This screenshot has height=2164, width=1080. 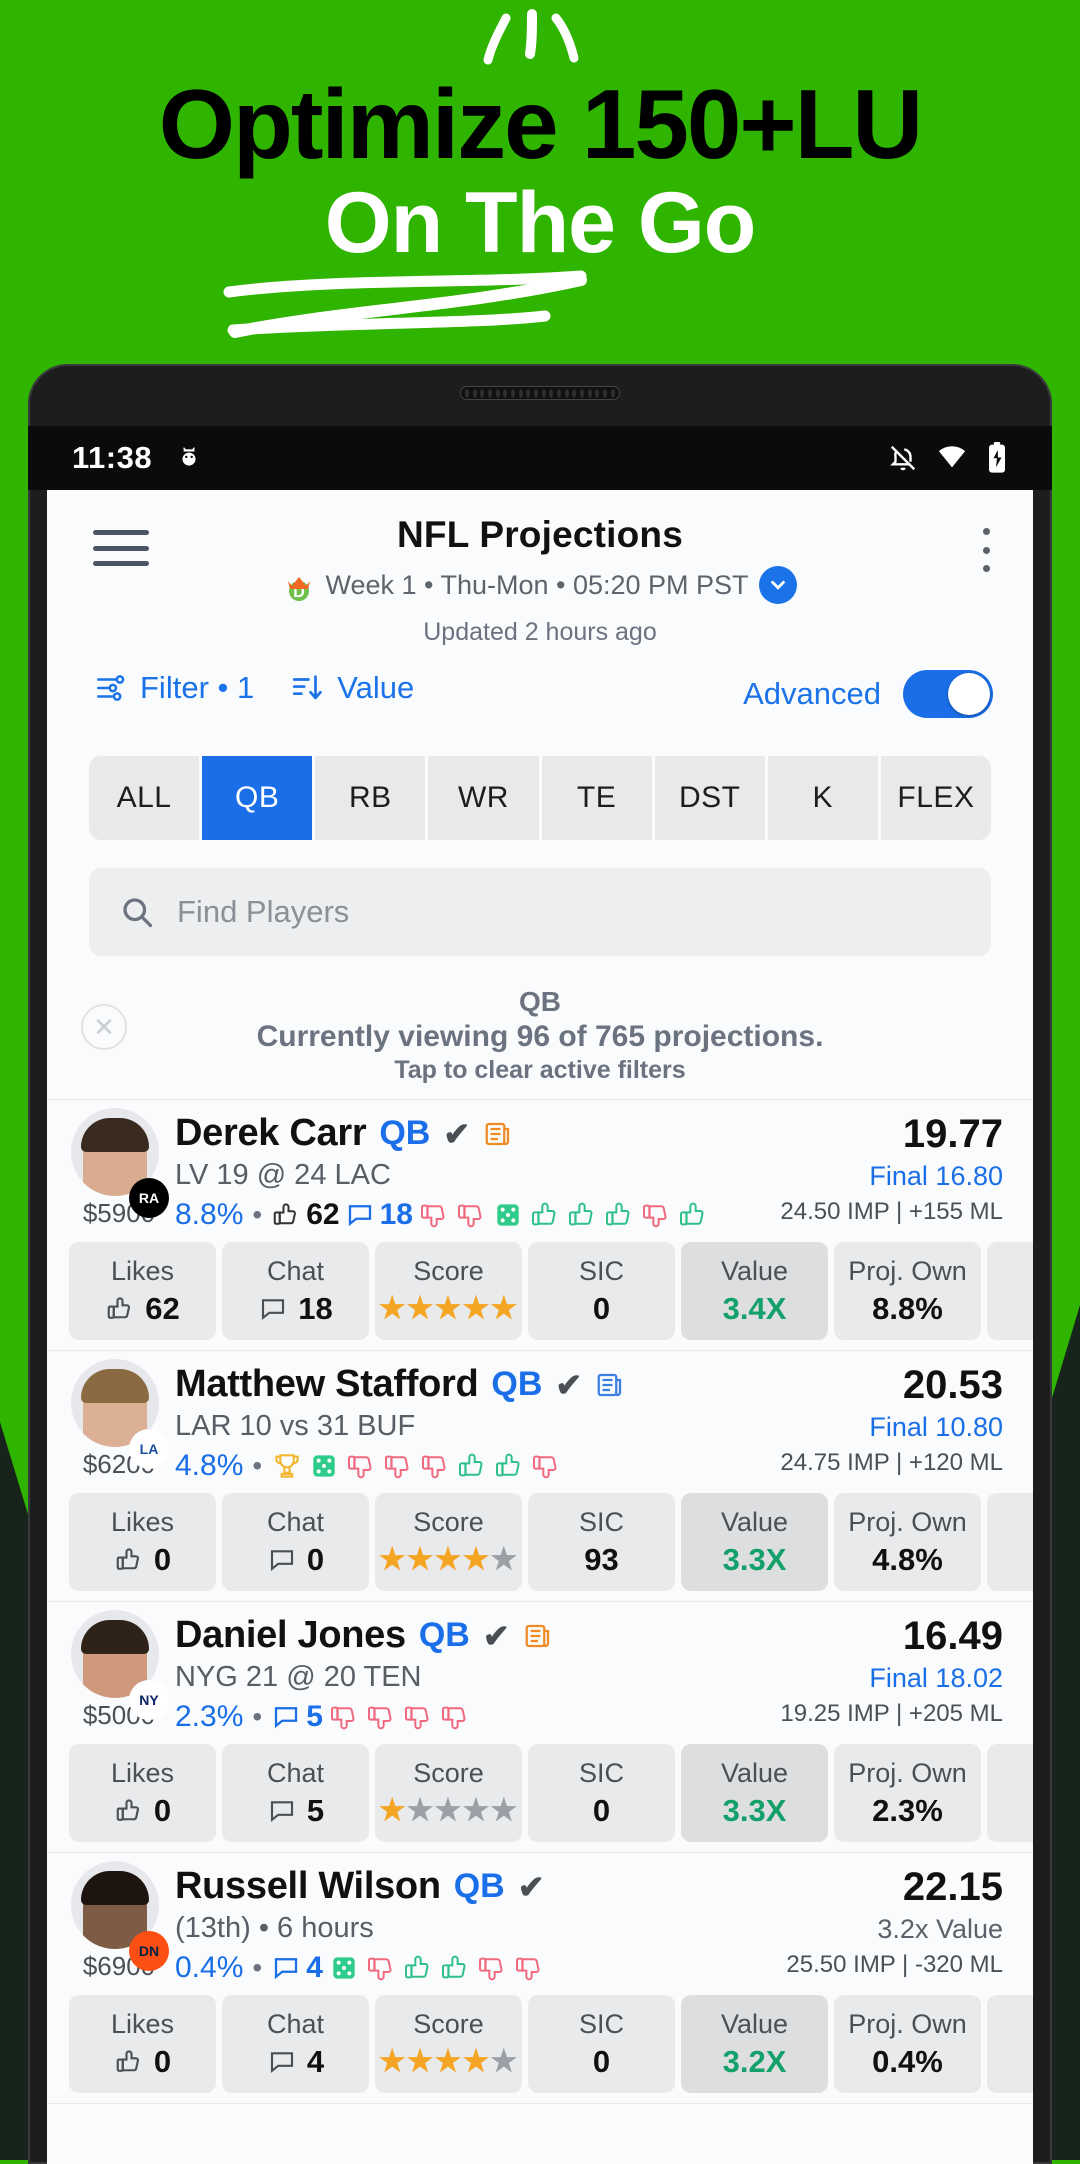 I want to click on chip-likes: Likes 62, so click(x=142, y=1291).